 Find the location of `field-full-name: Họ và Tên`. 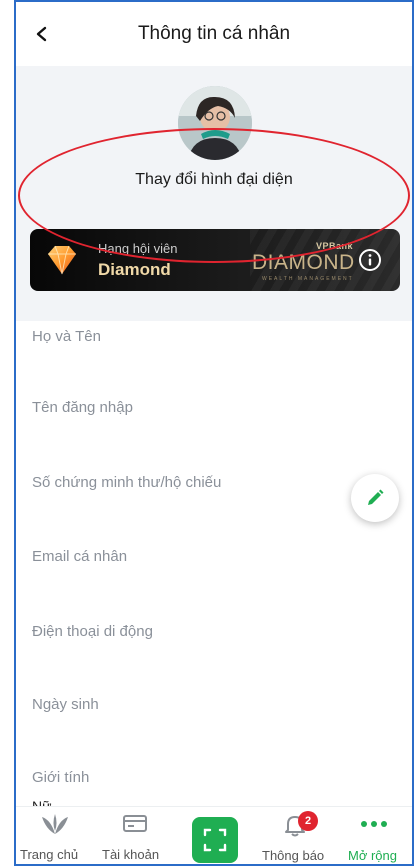

field-full-name: Họ và Tên is located at coordinates (214, 358).